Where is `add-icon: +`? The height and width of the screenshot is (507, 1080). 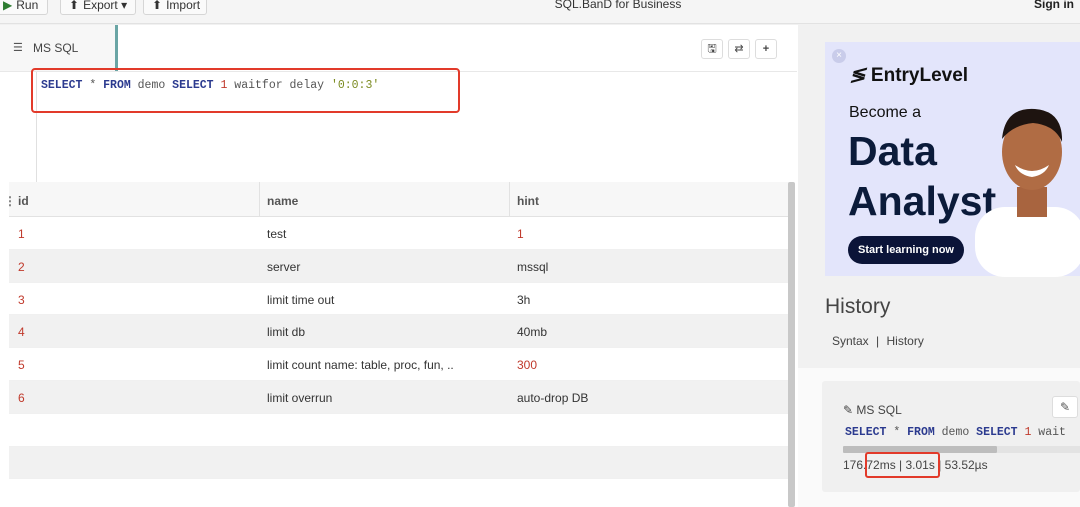
add-icon: + is located at coordinates (766, 49).